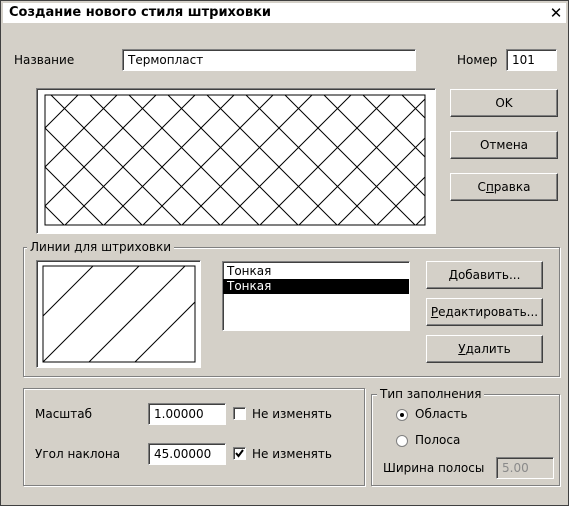 This screenshot has height=506, width=569. Describe the element at coordinates (512, 187) in the screenshot. I see `help-button-label-end: равка` at that location.